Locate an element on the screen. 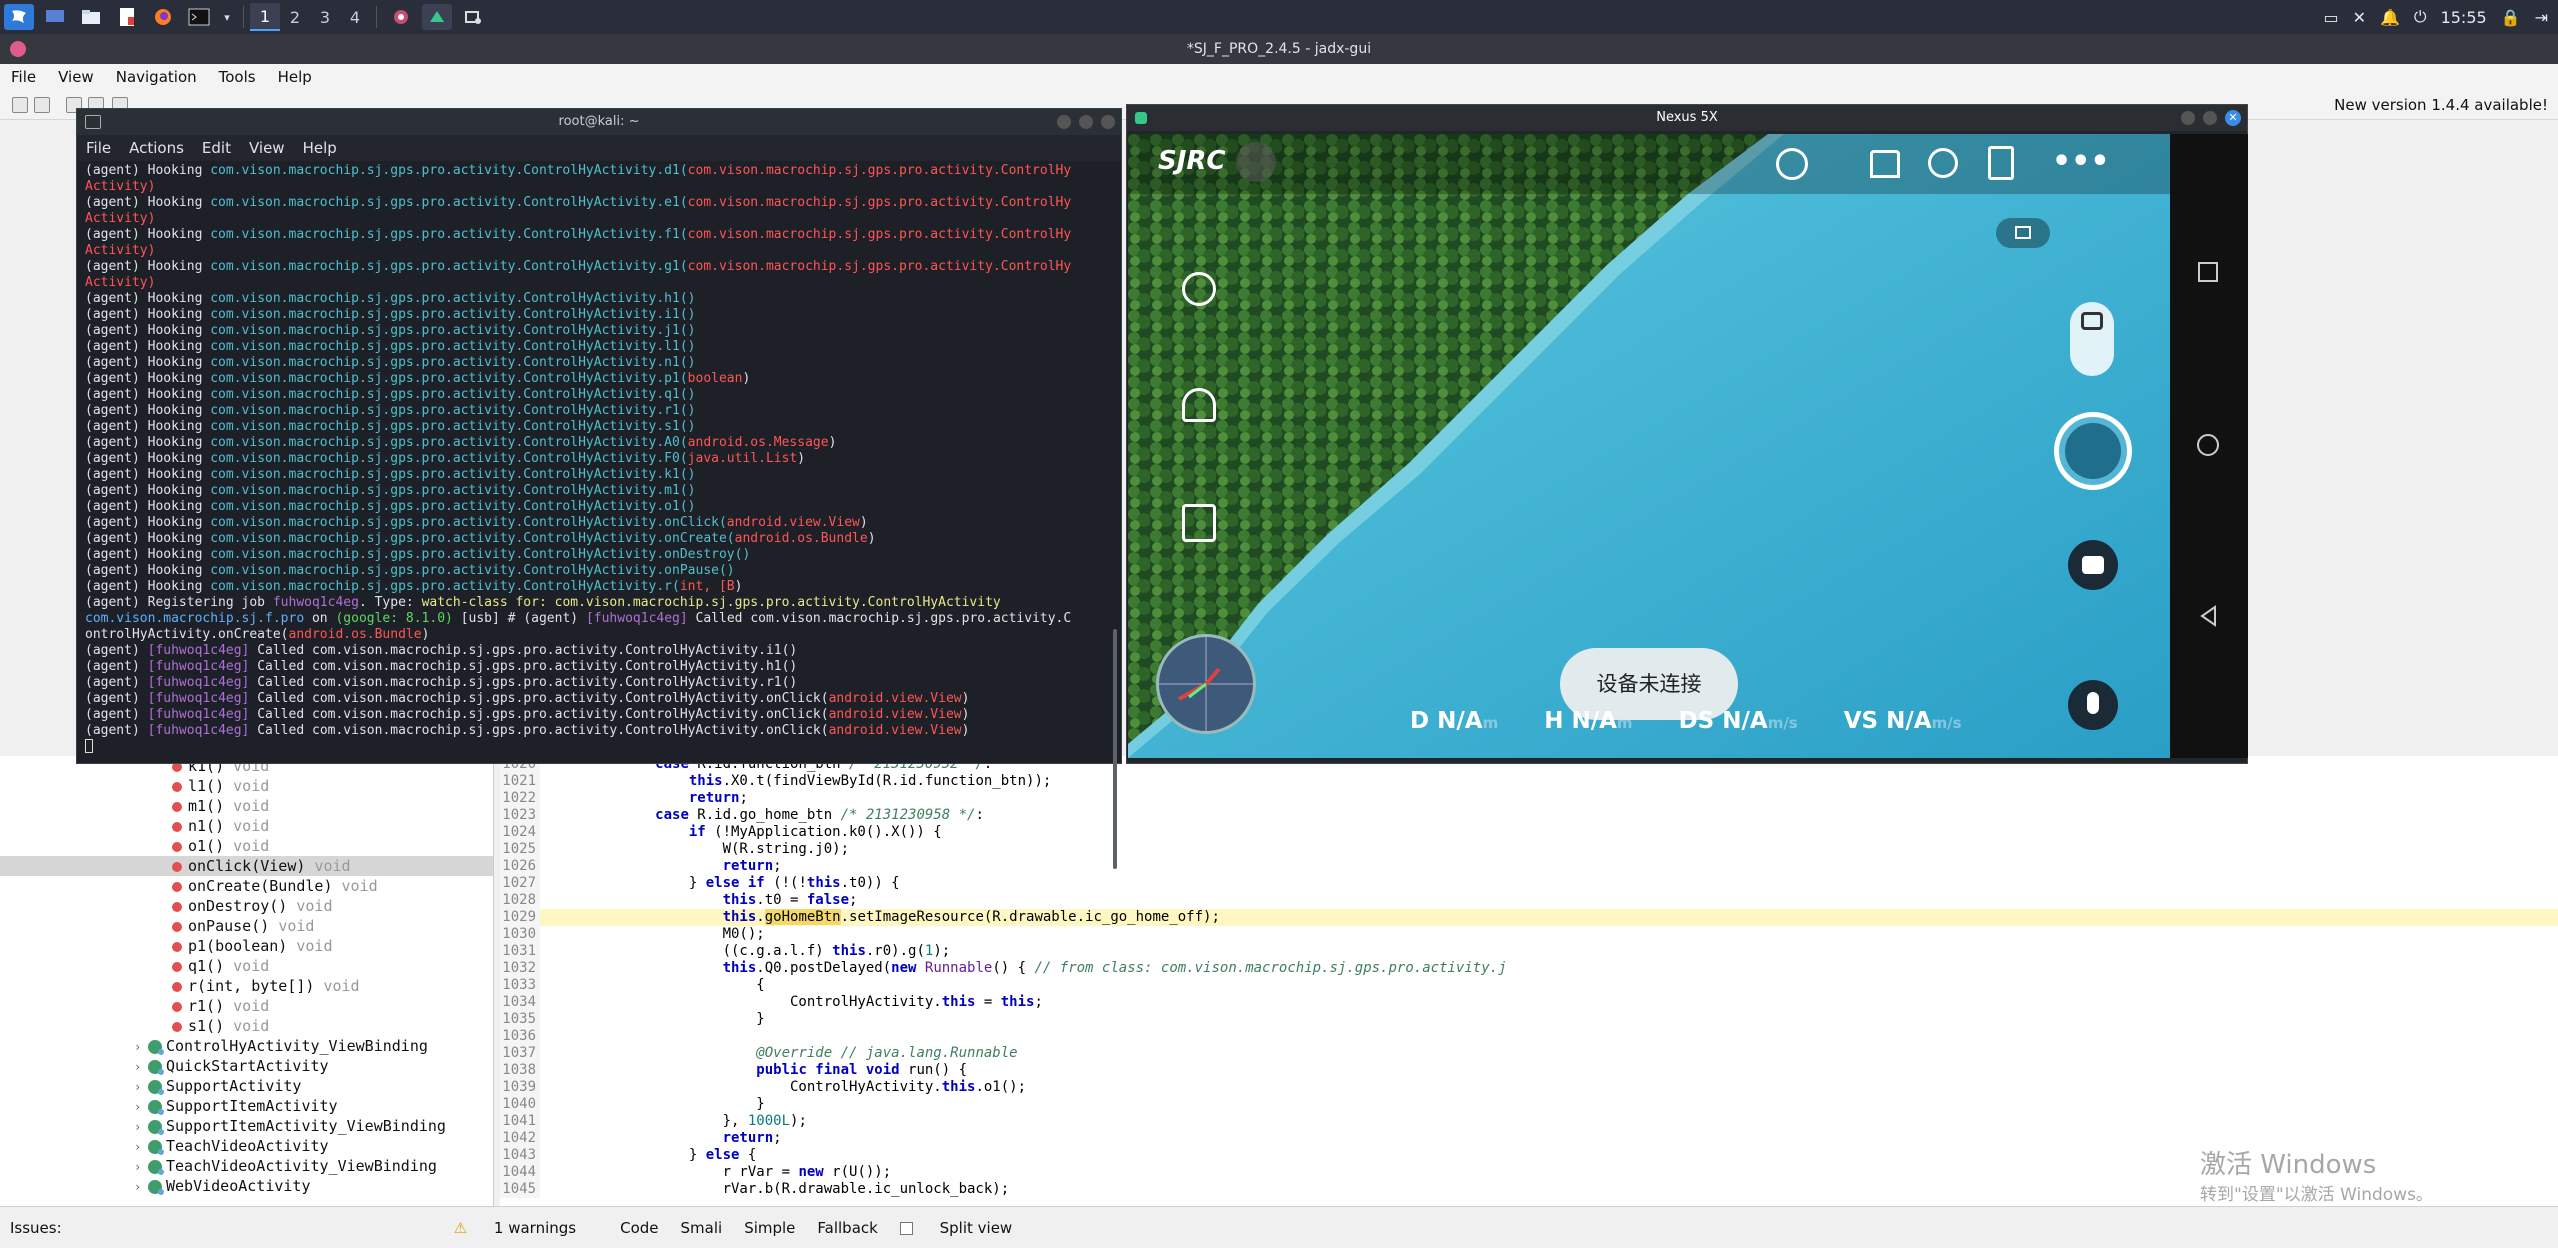 This screenshot has height=1248, width=2558. tab-code: Code is located at coordinates (639, 1228).